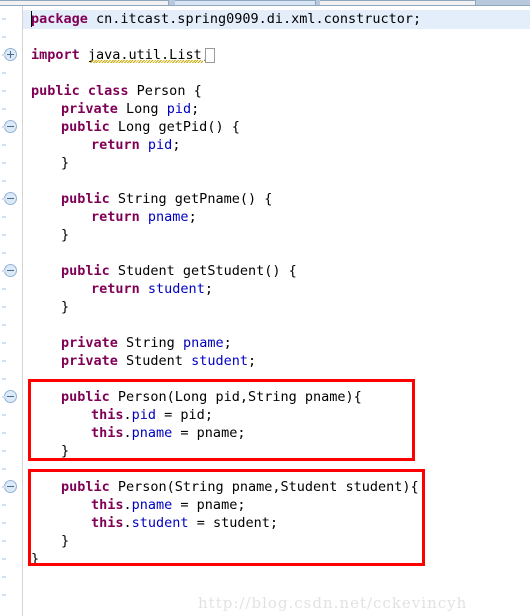 The width and height of the screenshot is (530, 616). I want to click on code-line: public Long getPid() {, so click(150, 127).